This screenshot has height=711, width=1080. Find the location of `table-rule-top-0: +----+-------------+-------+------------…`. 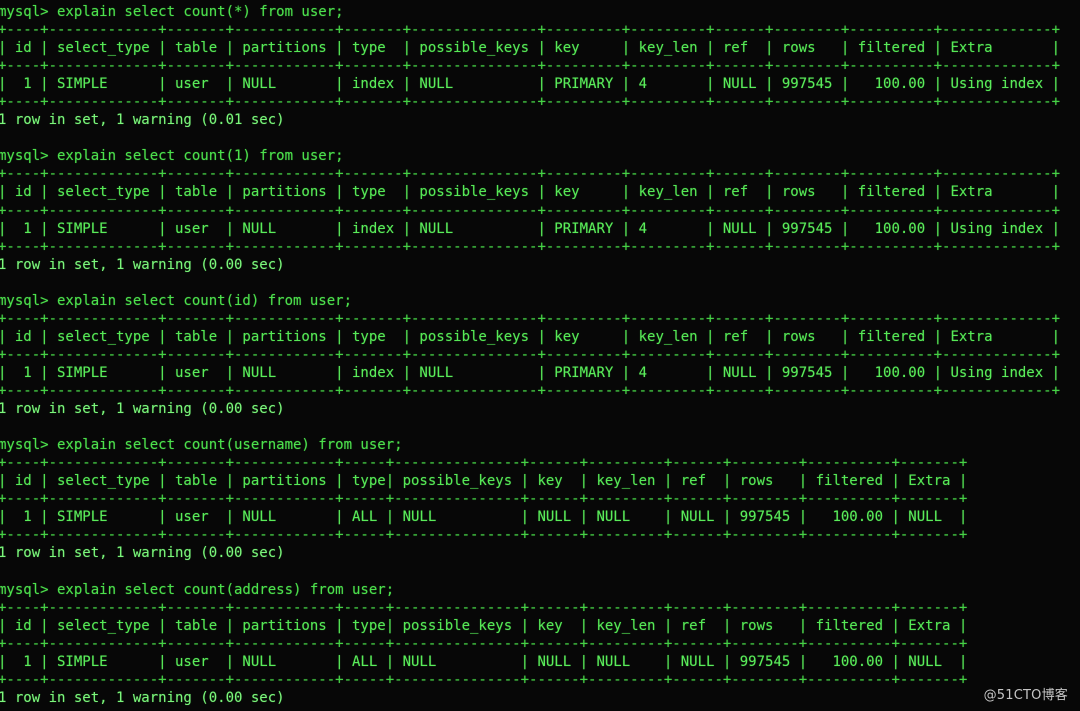

table-rule-top-0: +----+-------------+-------+------------… is located at coordinates (530, 30).